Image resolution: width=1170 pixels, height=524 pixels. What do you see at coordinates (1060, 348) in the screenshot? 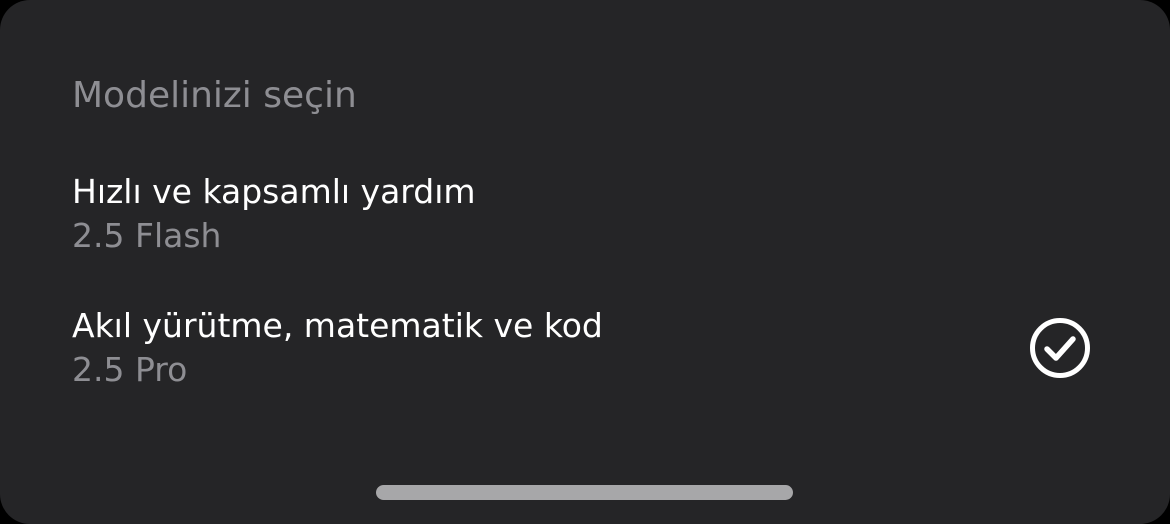
I see `checkmark-circle-icon` at bounding box center [1060, 348].